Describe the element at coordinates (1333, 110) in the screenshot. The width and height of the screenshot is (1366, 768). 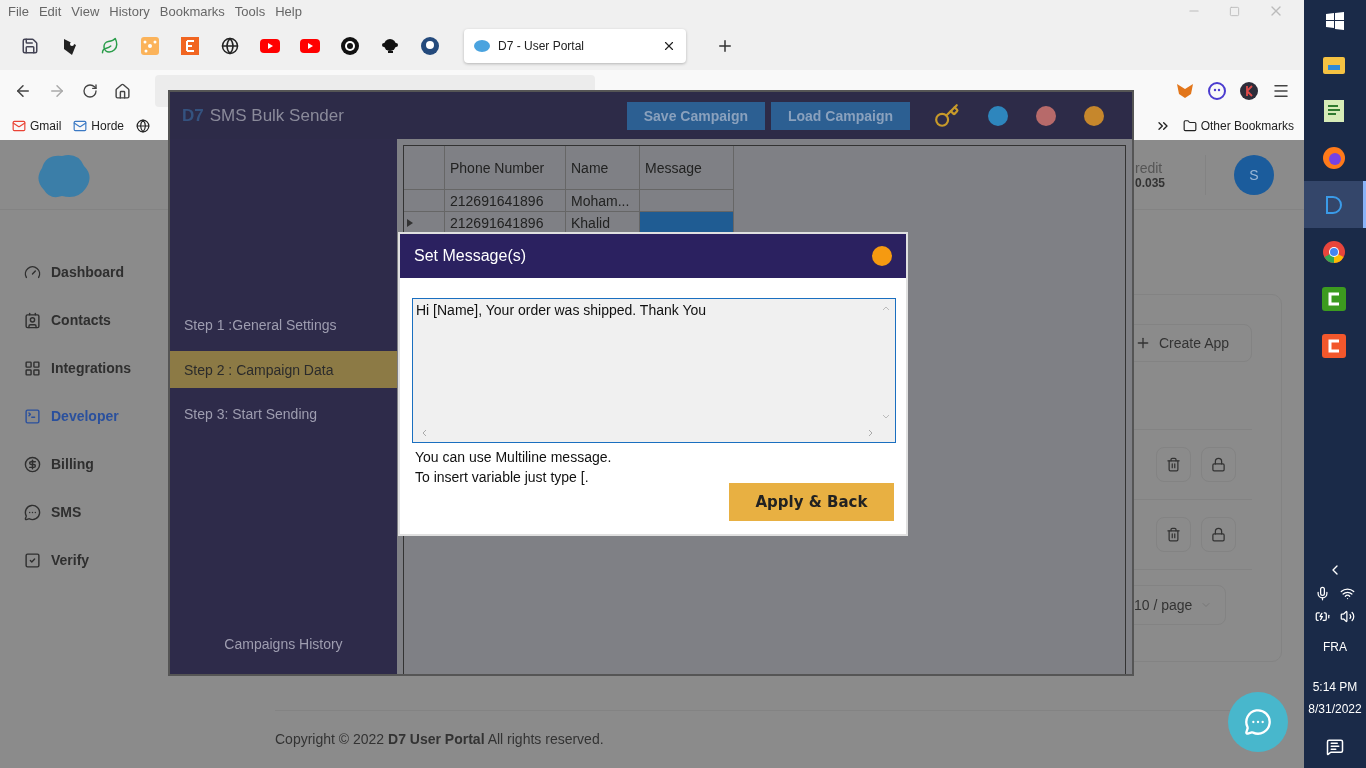
I see `notepad-icon` at that location.